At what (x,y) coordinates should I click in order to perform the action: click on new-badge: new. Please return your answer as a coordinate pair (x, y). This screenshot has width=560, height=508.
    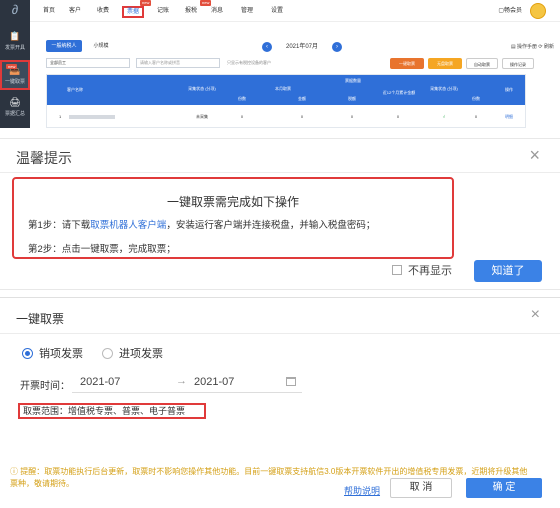
    Looking at the image, I should click on (12, 66).